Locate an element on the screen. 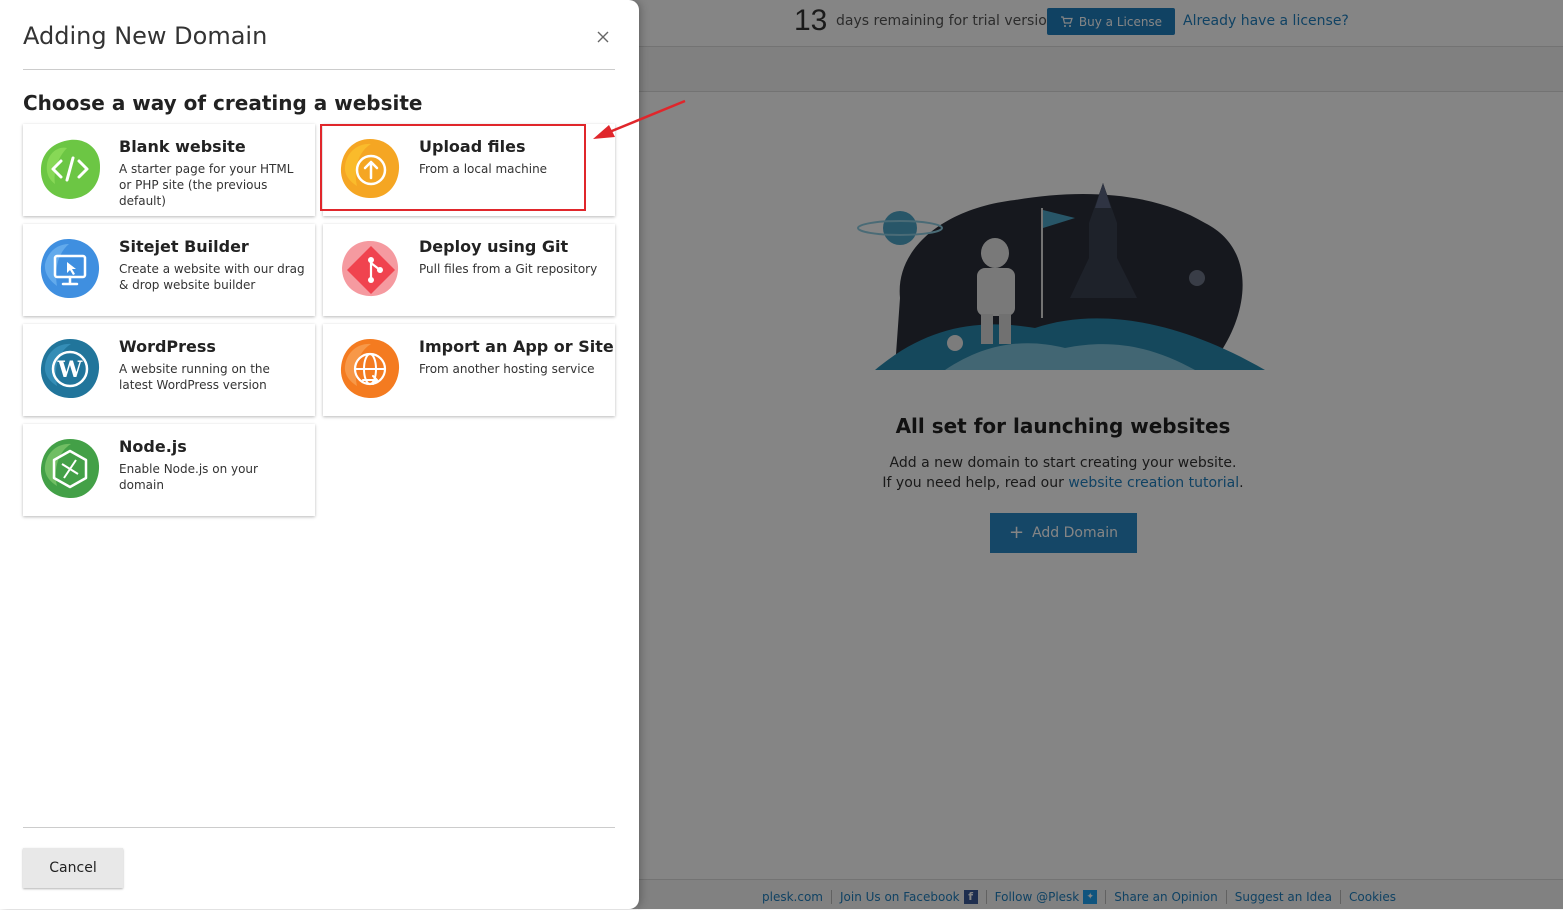  drawer-title: Adding New Domain is located at coordinates (145, 36).